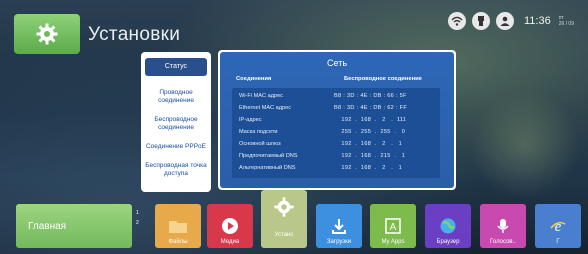 The height and width of the screenshot is (254, 588). I want to click on table-row: Предпочитаемый DNS 192 . 168 . 215 . 1, so click(336, 157).